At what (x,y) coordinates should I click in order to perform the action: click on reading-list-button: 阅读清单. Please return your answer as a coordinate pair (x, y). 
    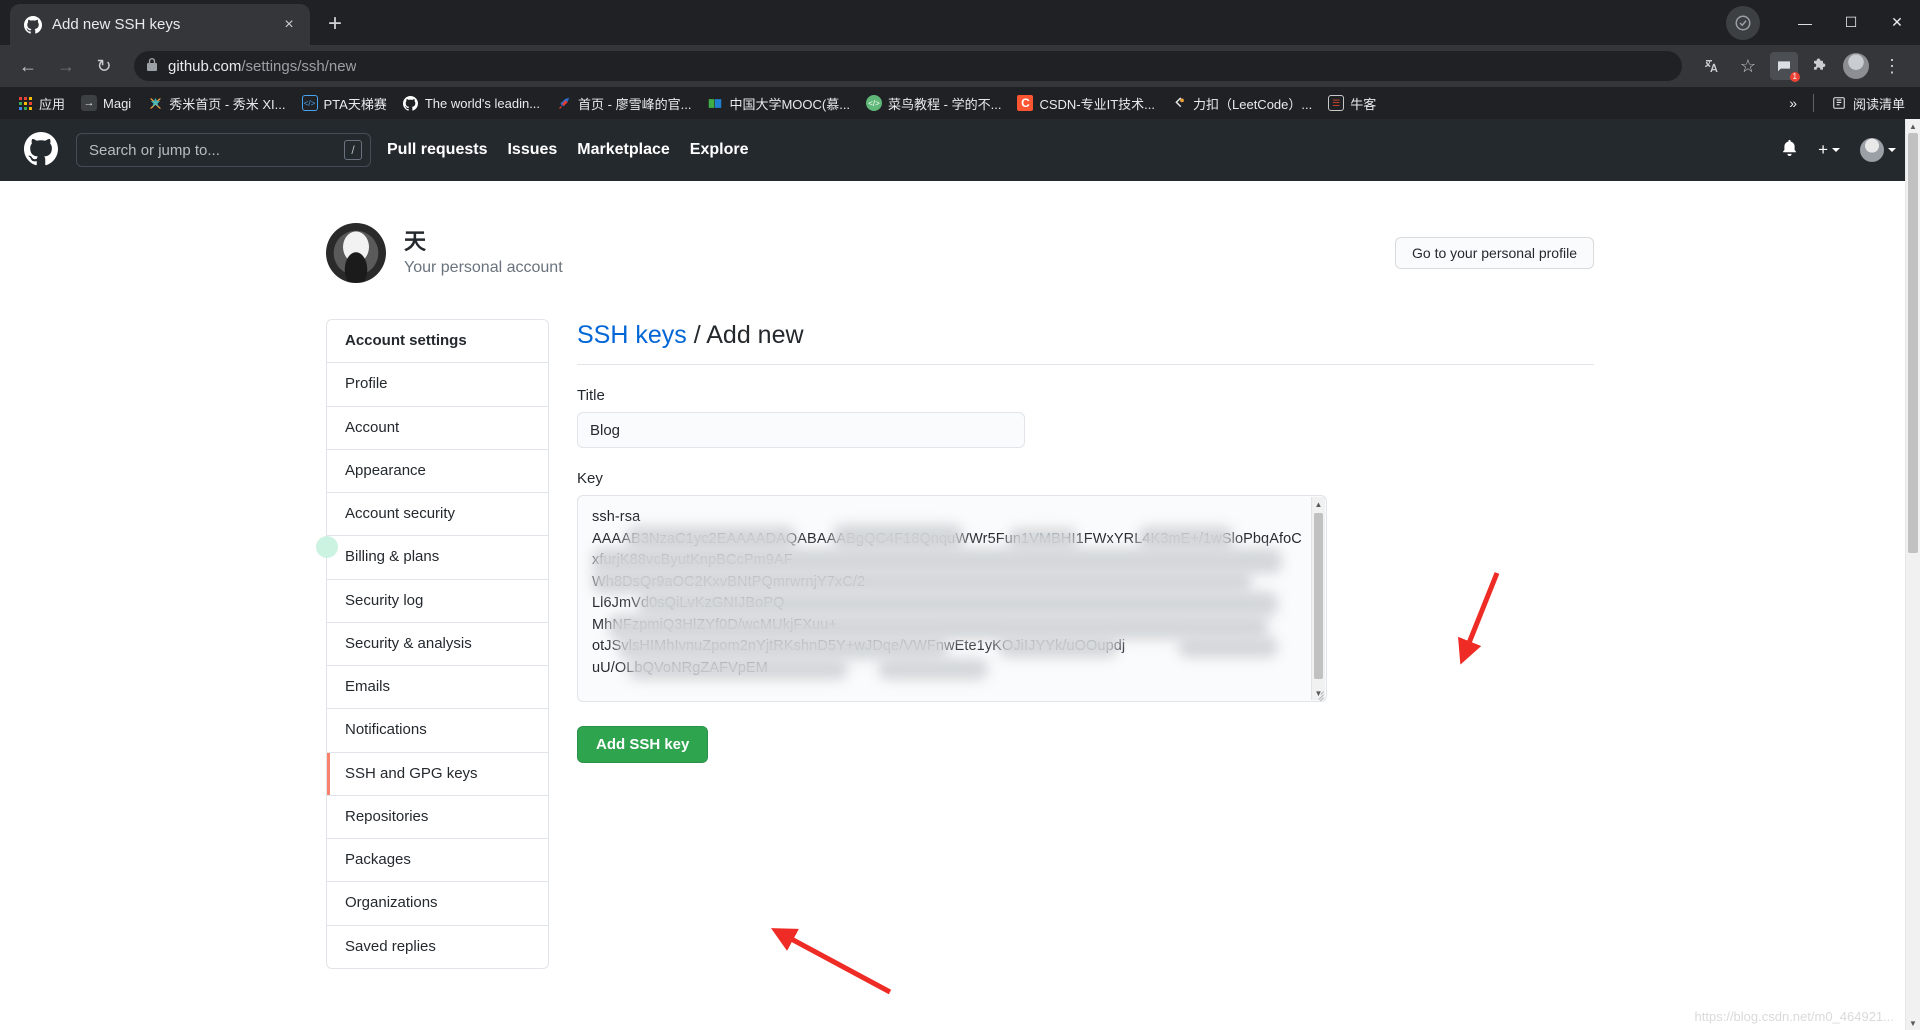
    Looking at the image, I should click on (1868, 103).